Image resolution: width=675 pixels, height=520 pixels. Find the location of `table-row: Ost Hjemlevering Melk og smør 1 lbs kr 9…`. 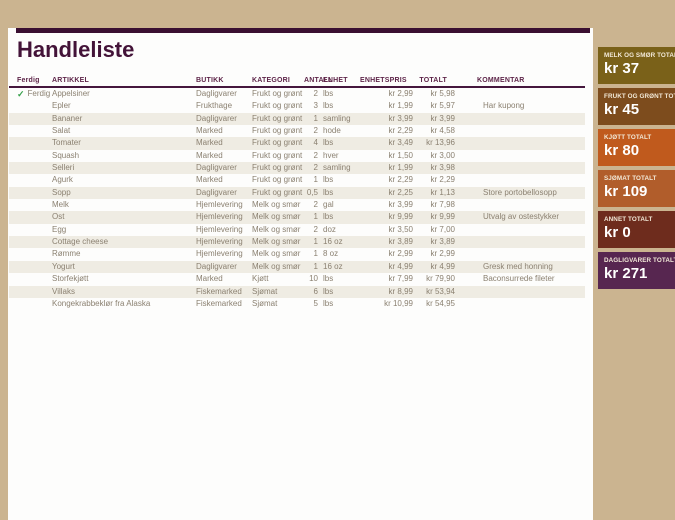

table-row: Ost Hjemlevering Melk og smør 1 lbs kr 9… is located at coordinates (297, 217).